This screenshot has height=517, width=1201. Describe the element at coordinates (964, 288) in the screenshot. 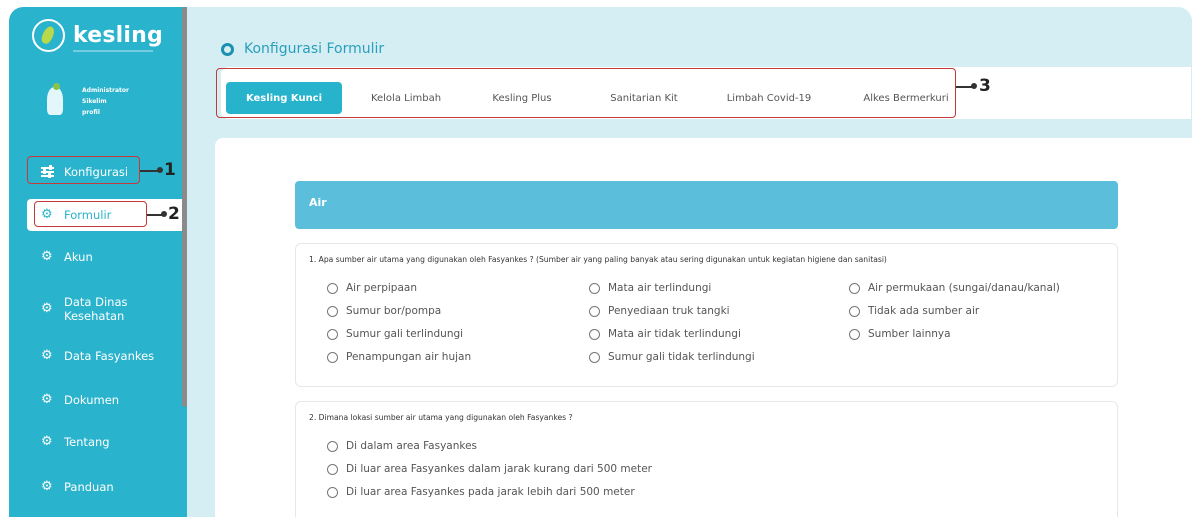

I see `option-label: Air permukaan (sungai/danau/kanal)` at that location.